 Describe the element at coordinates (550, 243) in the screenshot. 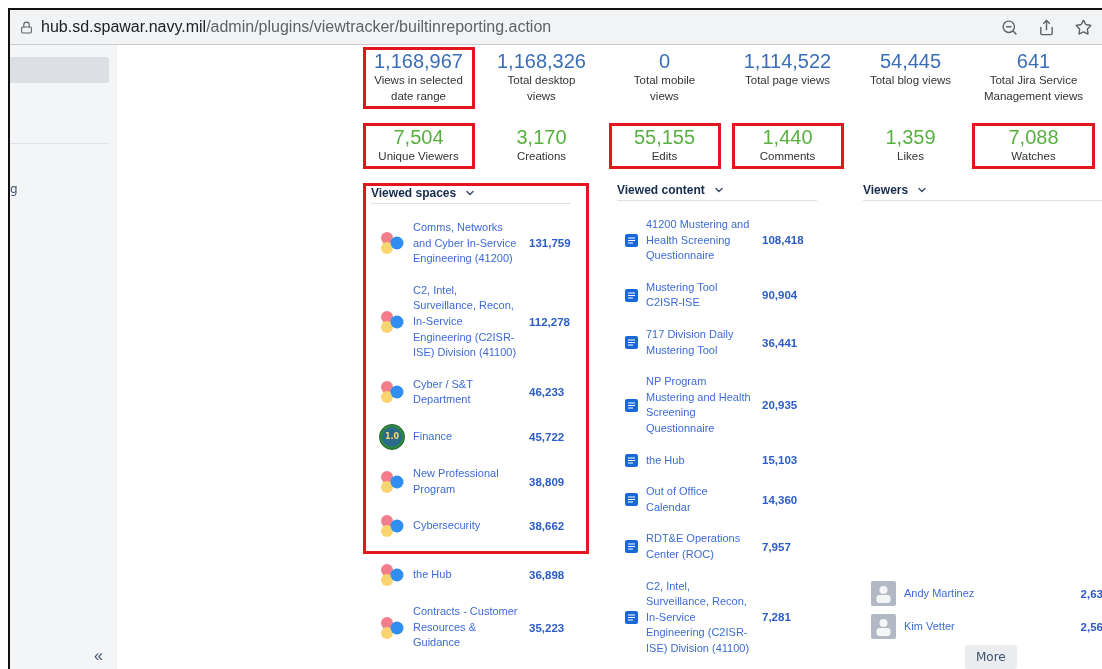

I see `view-count: 131,759` at that location.